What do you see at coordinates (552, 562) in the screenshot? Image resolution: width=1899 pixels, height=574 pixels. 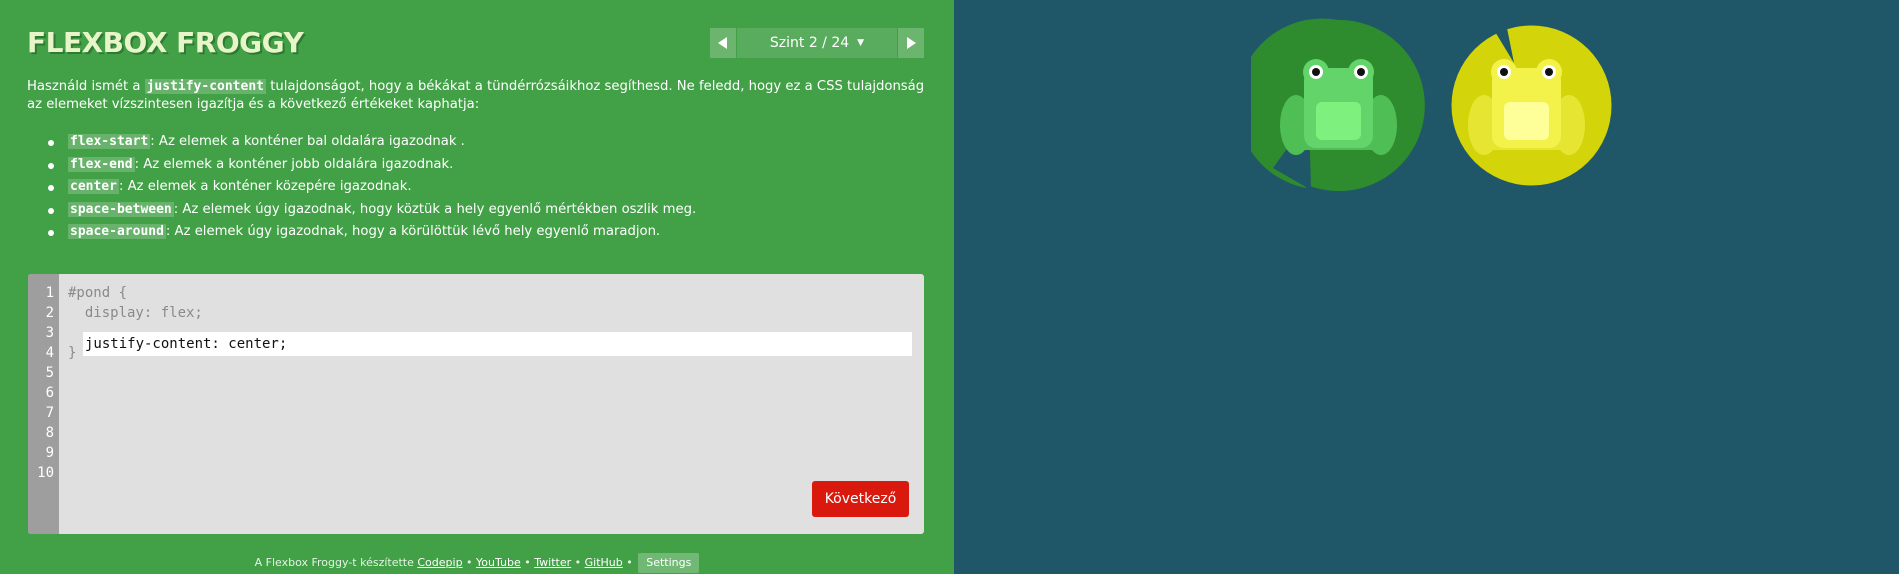 I see `twitter-link: Twitter` at bounding box center [552, 562].